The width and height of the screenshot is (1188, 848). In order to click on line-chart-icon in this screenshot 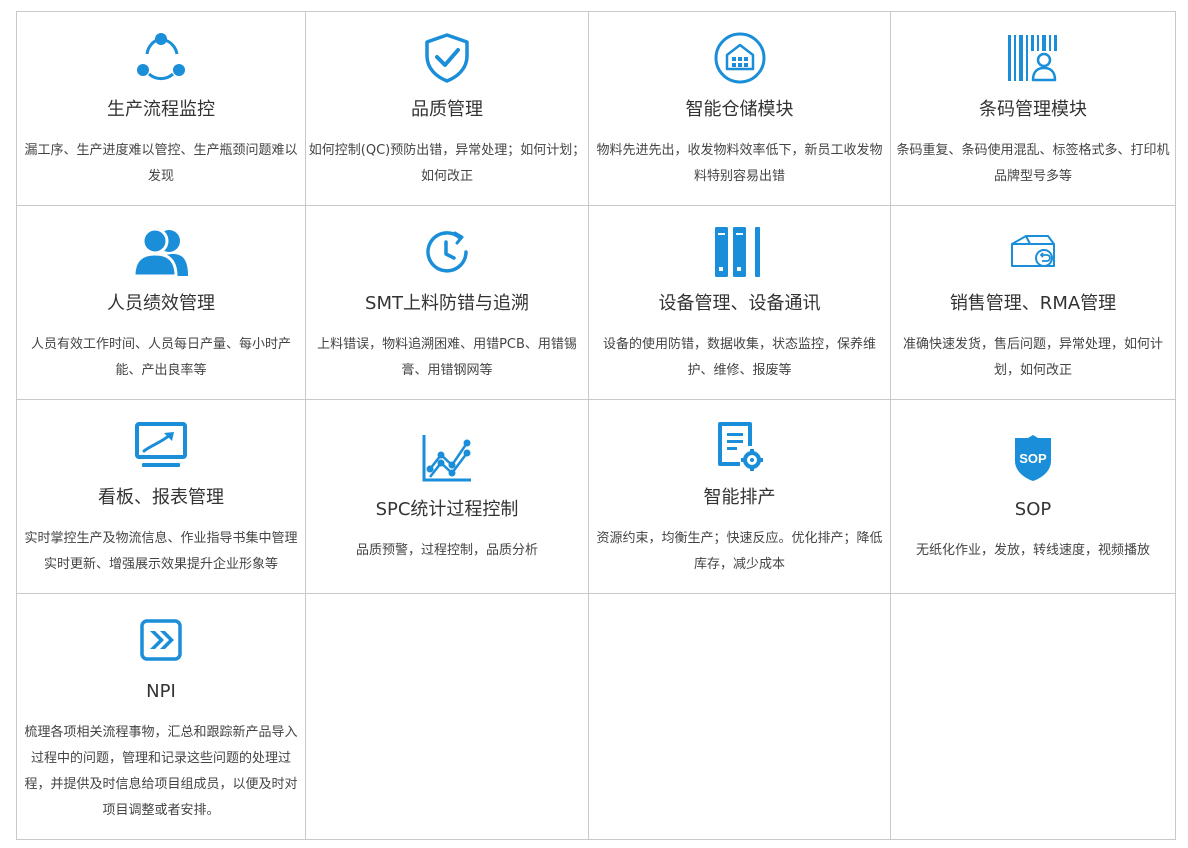, I will do `click(447, 458)`.